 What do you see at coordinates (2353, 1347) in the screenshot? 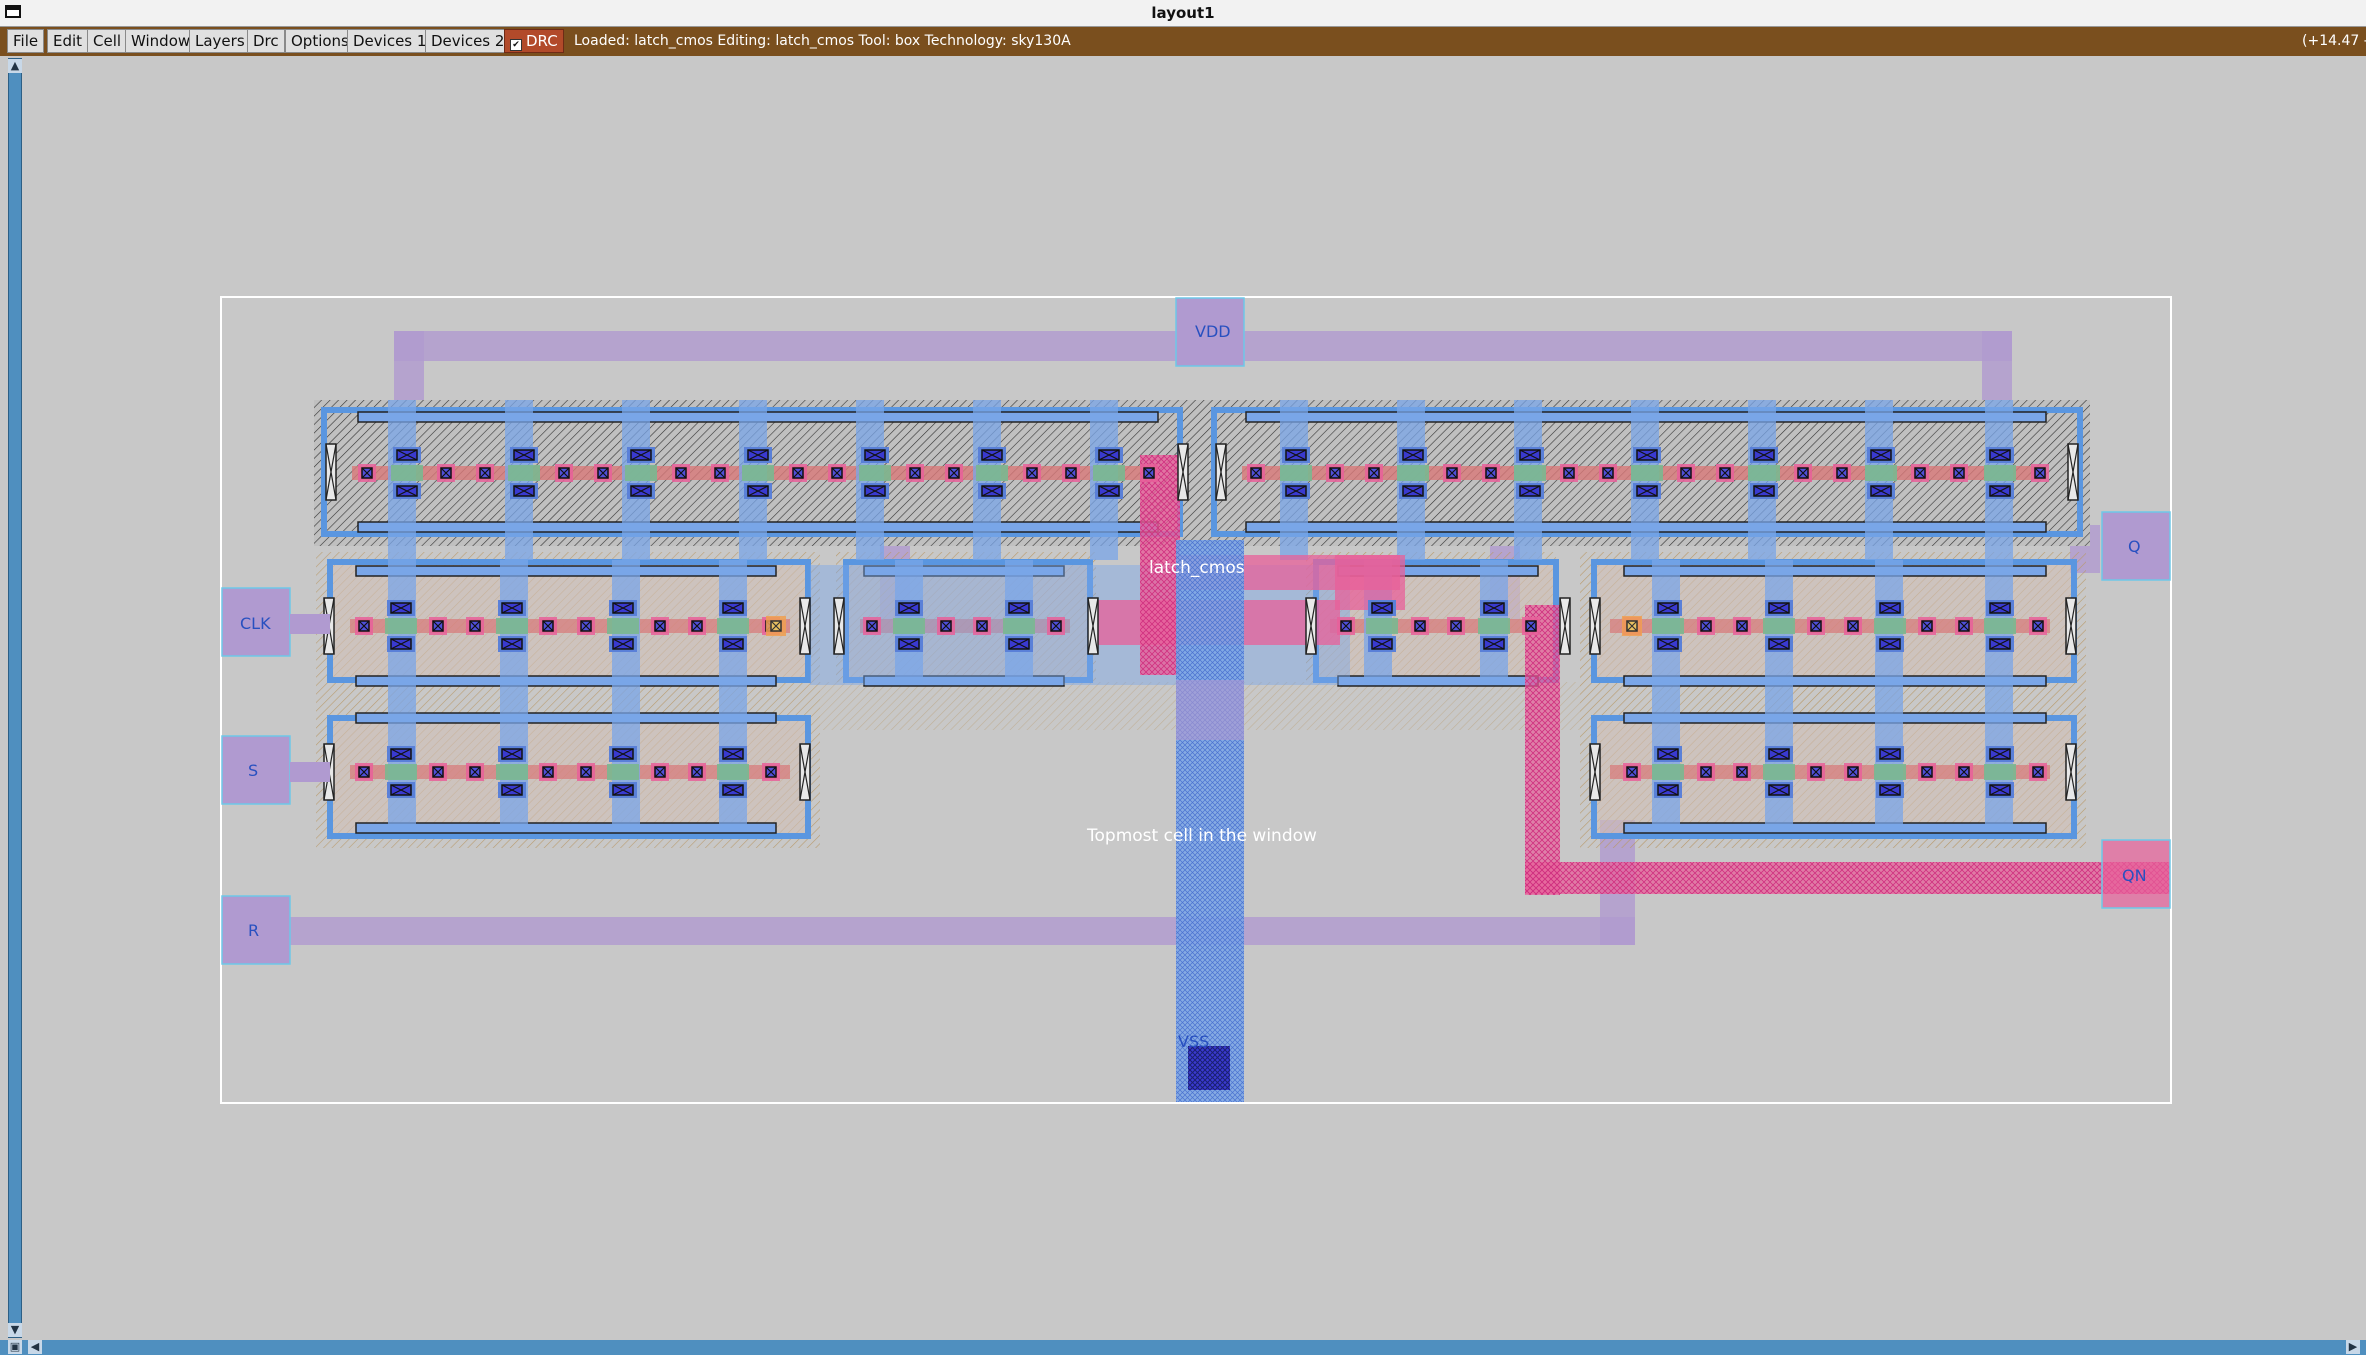
I see `scroll-right-arrow-icon: ▶` at bounding box center [2353, 1347].